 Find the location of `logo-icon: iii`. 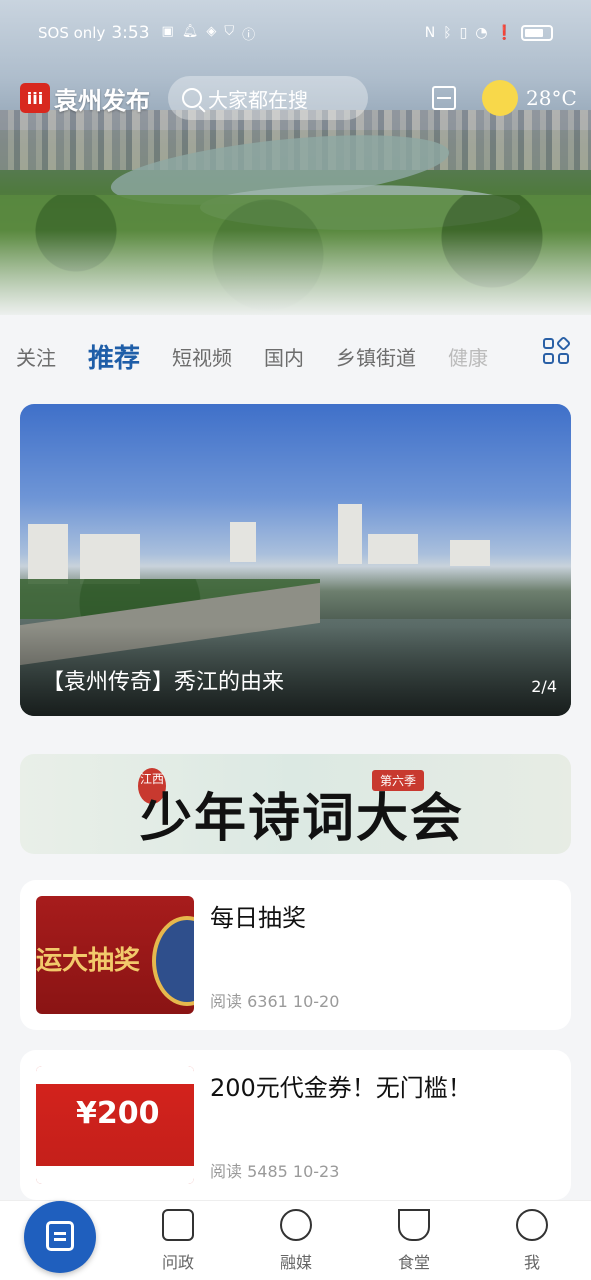

logo-icon: iii is located at coordinates (35, 98).